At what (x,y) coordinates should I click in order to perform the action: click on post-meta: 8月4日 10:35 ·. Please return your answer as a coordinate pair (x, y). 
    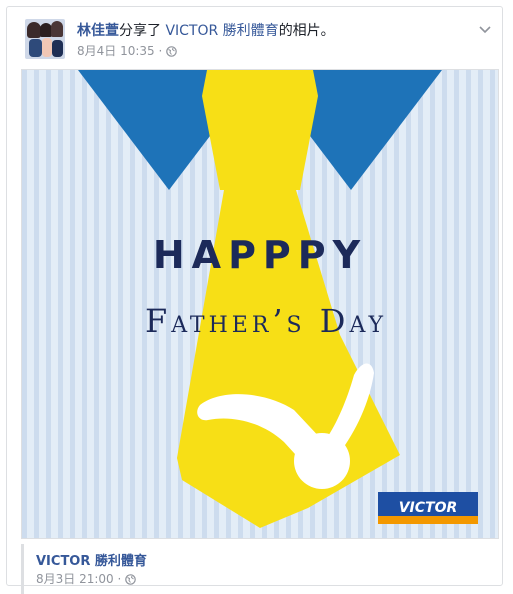
    Looking at the image, I should click on (127, 51).